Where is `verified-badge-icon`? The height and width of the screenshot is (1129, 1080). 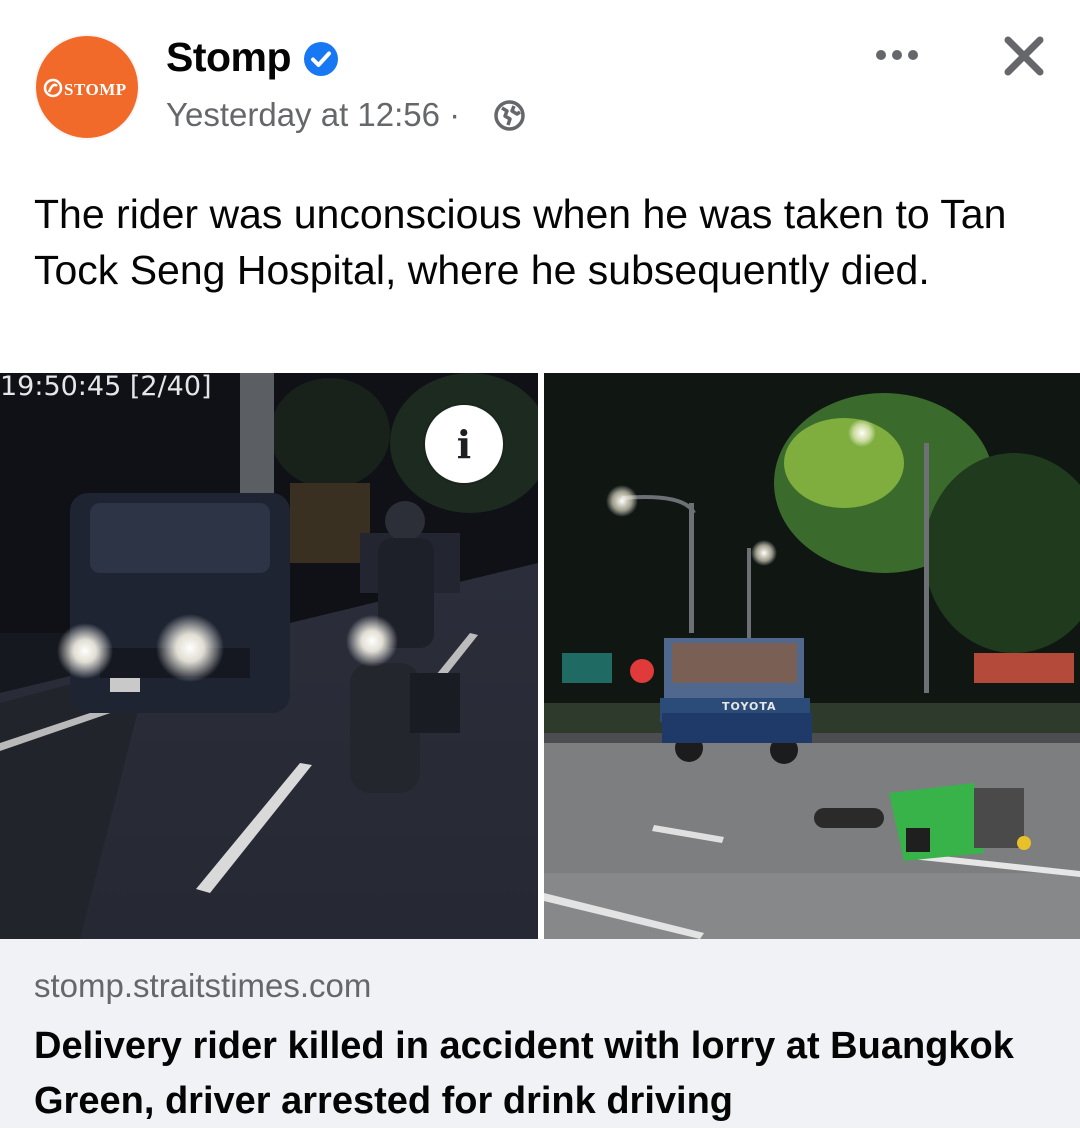 verified-badge-icon is located at coordinates (321, 59).